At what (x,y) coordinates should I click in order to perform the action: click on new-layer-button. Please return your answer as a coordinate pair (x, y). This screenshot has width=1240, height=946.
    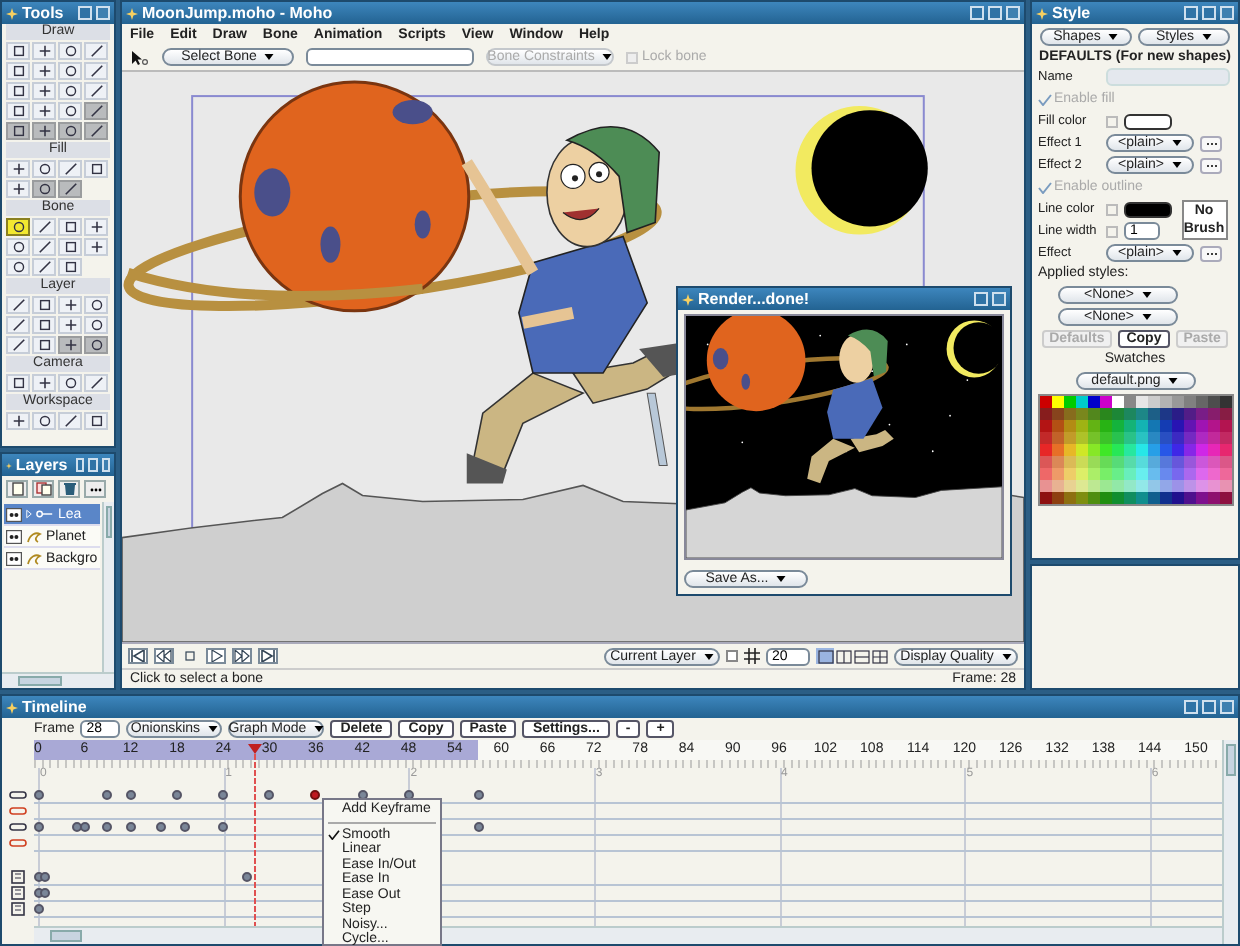
    Looking at the image, I should click on (17, 489).